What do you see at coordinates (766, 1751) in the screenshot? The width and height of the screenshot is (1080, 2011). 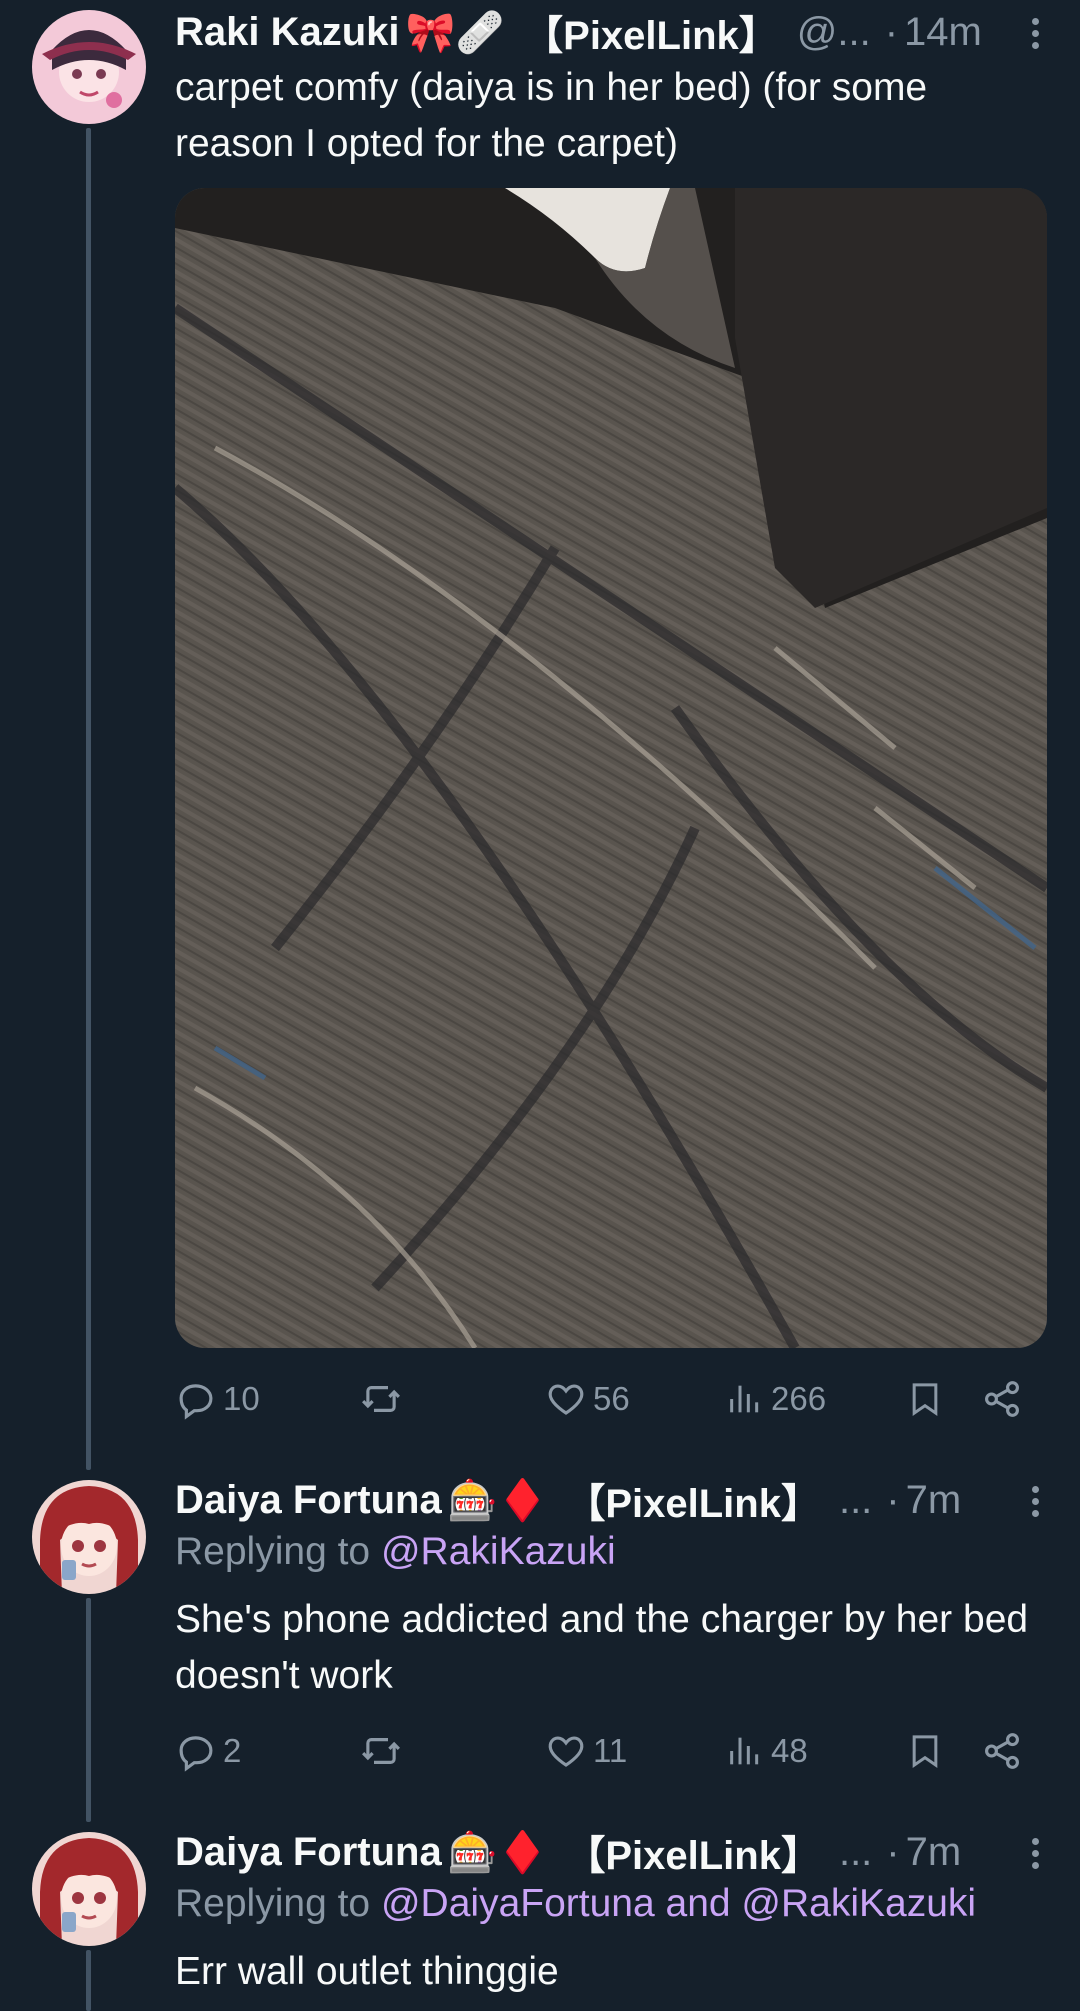 I see `views-button: 48` at bounding box center [766, 1751].